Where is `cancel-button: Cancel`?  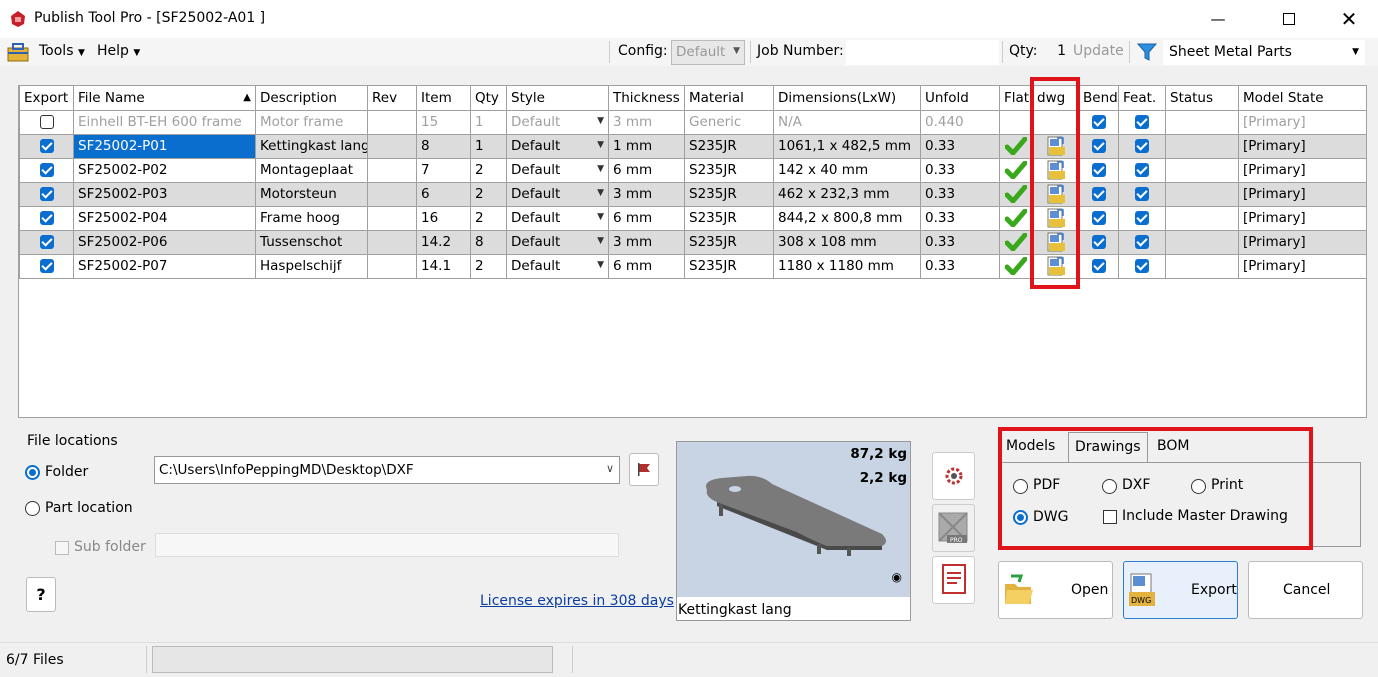 cancel-button: Cancel is located at coordinates (1305, 590).